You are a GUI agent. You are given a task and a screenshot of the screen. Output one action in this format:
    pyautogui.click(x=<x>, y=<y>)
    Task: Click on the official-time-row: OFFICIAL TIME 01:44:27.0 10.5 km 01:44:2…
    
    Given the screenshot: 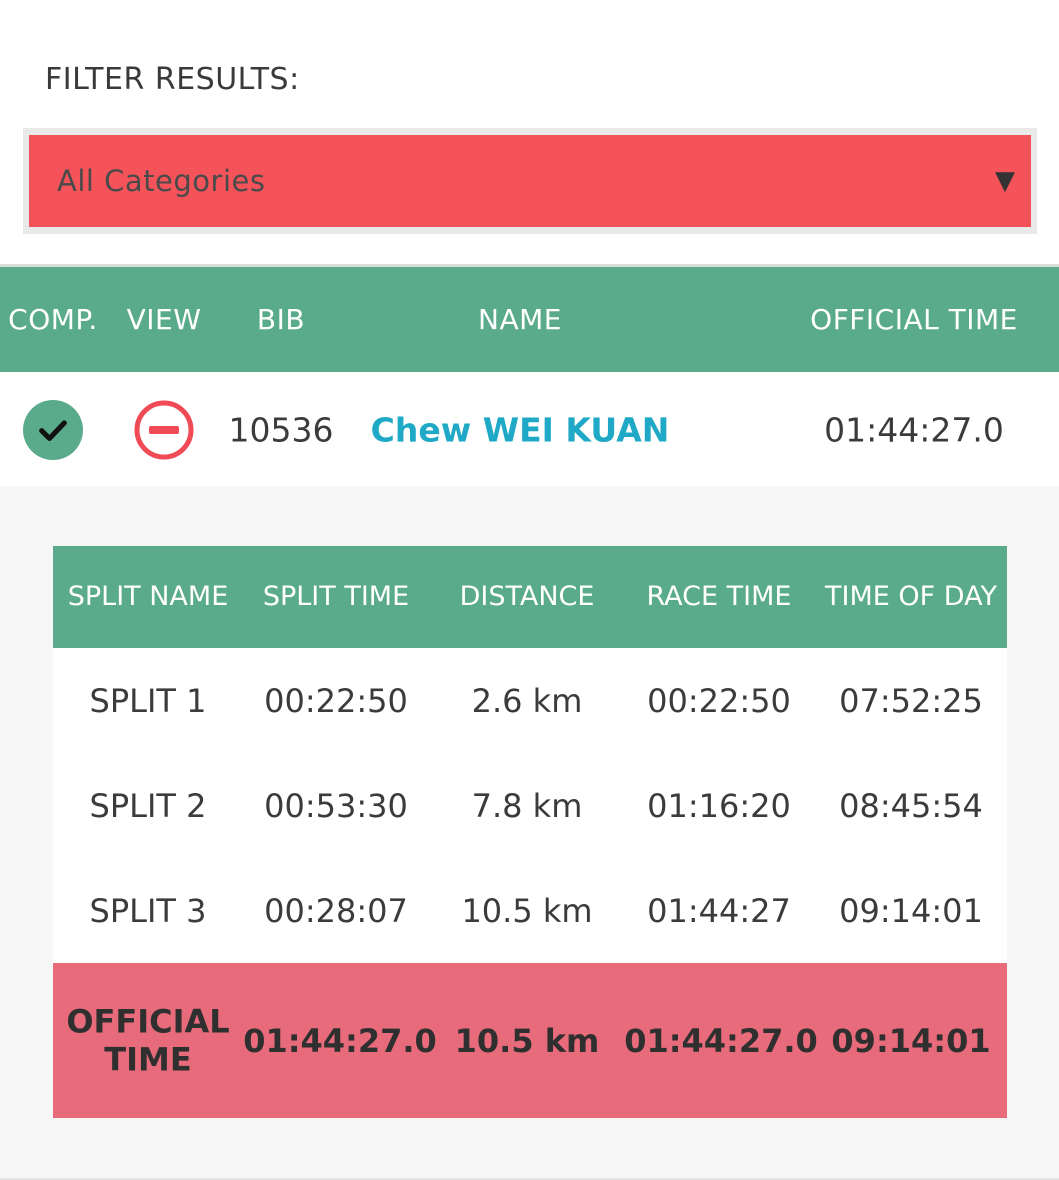 What is the action you would take?
    pyautogui.click(x=530, y=1040)
    